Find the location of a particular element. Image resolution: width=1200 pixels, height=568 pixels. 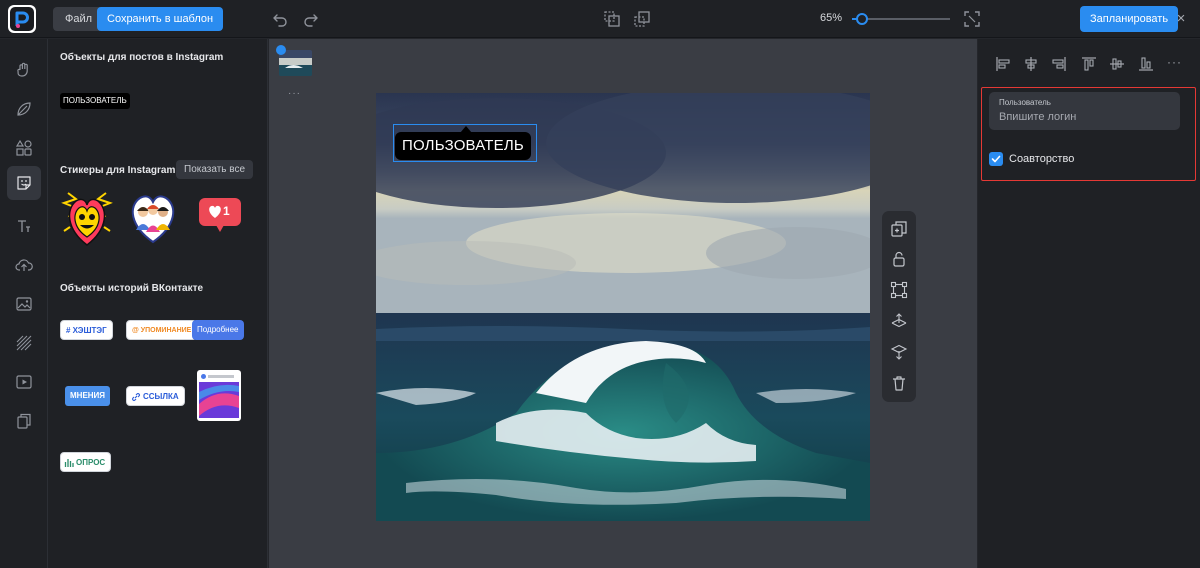

heart-face-sticker is located at coordinates (87, 220).